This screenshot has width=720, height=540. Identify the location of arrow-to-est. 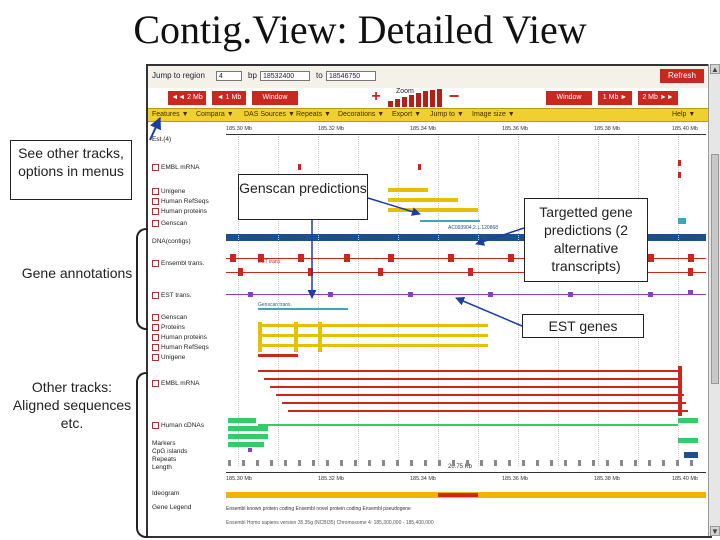
(489, 312).